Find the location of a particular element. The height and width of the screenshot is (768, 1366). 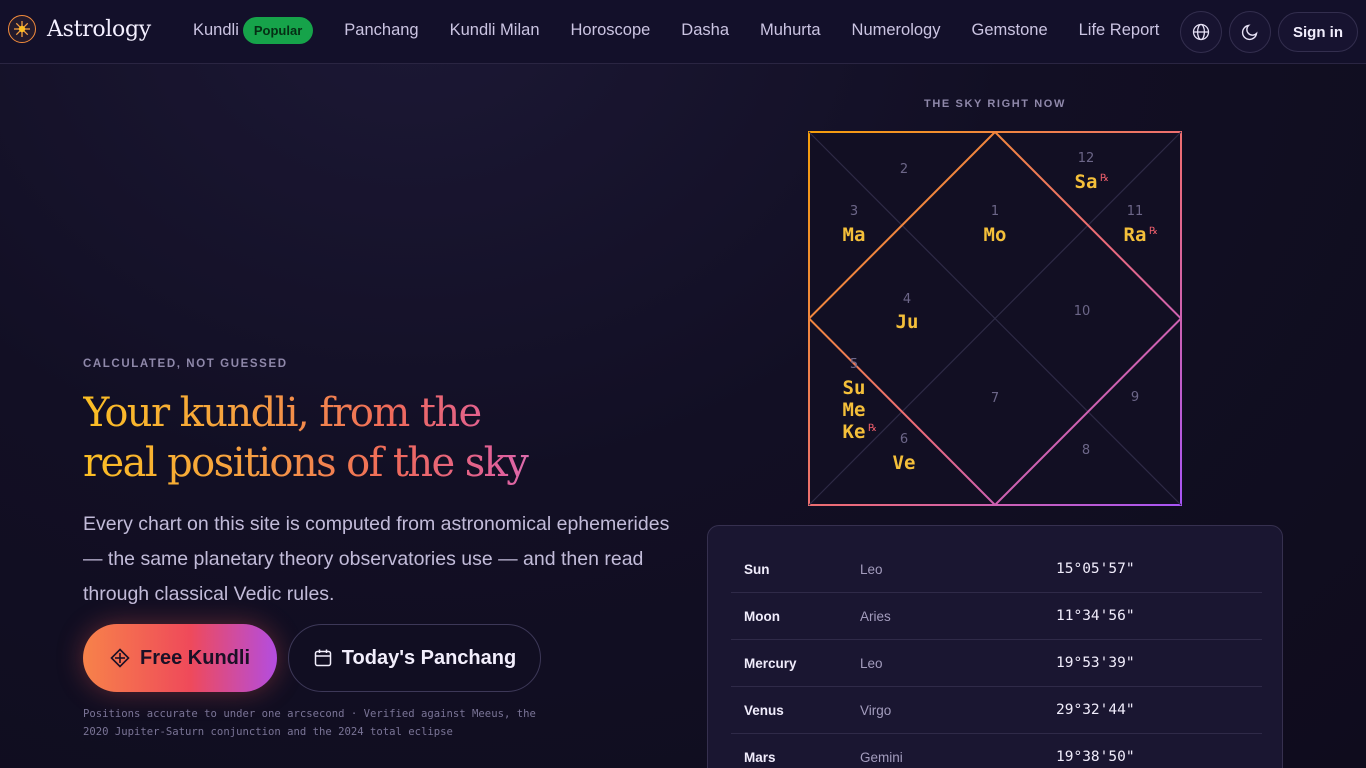

table-row: Mercury Leo 19°53'39" is located at coordinates (996, 663).